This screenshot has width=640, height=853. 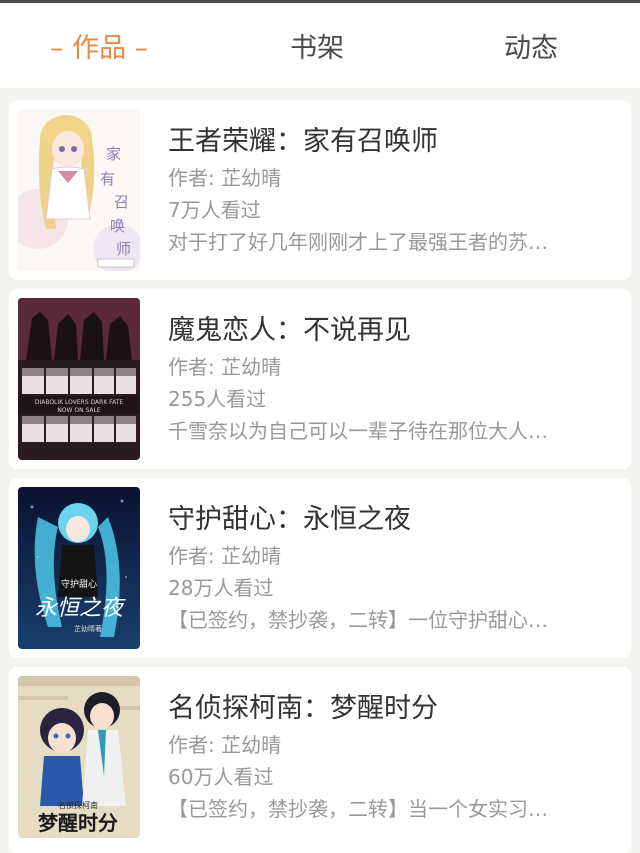 What do you see at coordinates (78, 805) in the screenshot?
I see `svg-text: 名侦探柯南` at bounding box center [78, 805].